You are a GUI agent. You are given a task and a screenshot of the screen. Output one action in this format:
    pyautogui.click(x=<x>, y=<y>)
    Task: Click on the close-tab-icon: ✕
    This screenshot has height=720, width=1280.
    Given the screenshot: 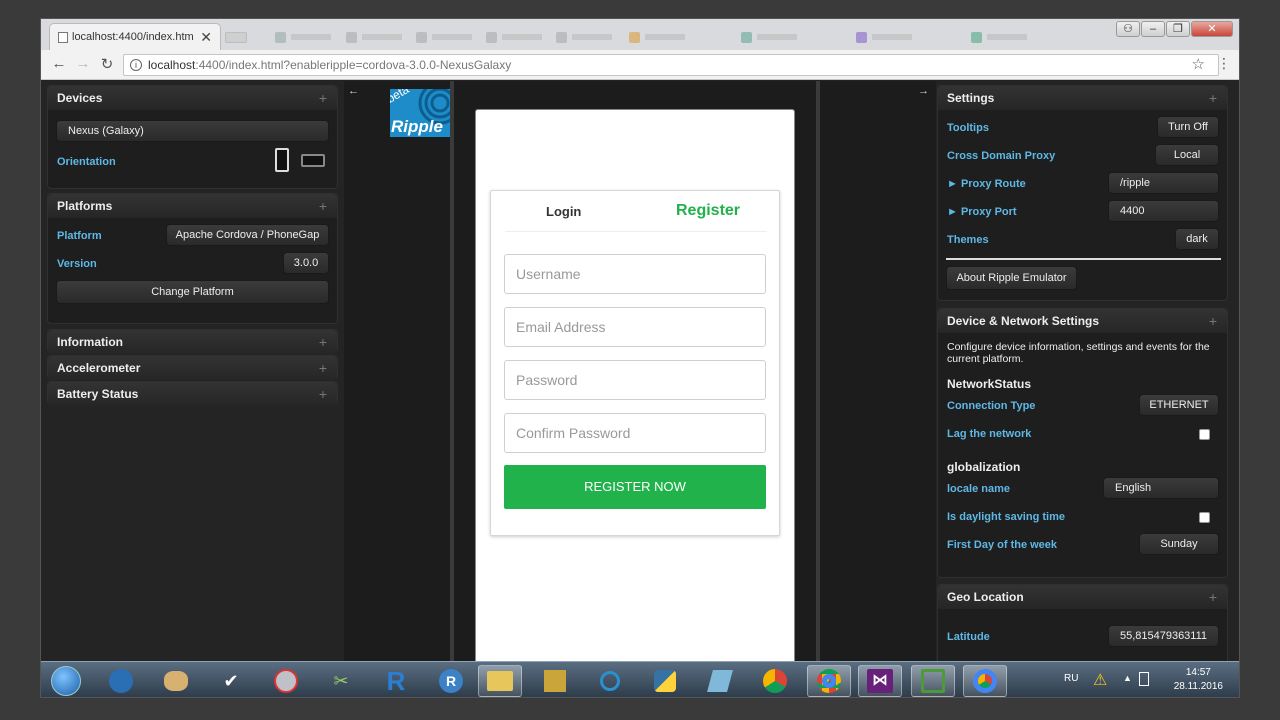 What is the action you would take?
    pyautogui.click(x=206, y=37)
    